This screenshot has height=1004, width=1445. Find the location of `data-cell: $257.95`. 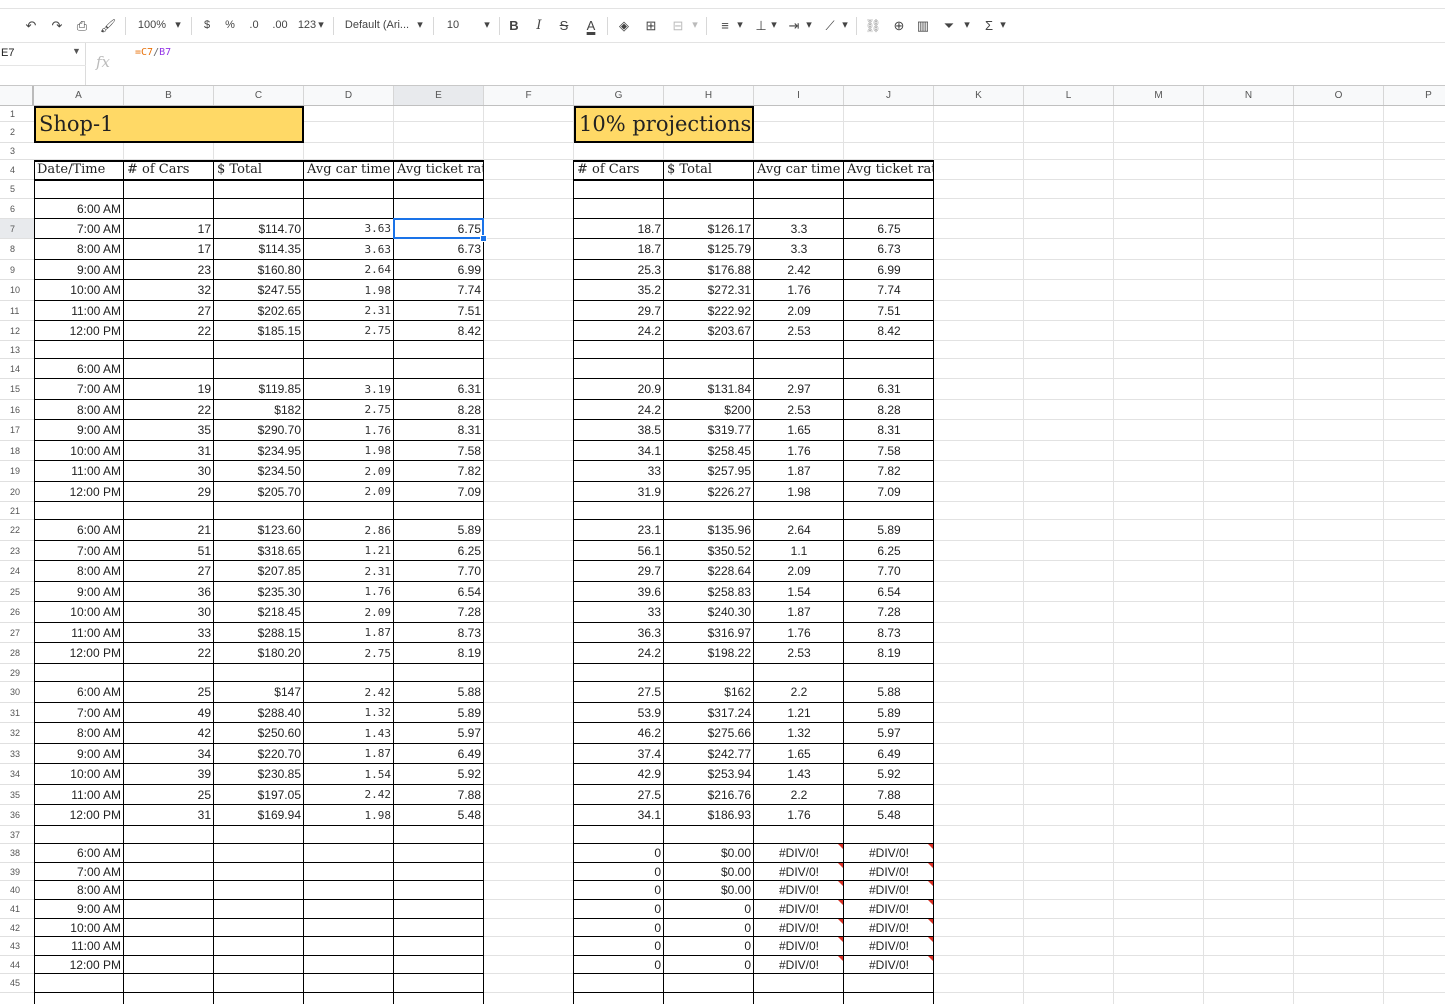

data-cell: $257.95 is located at coordinates (709, 471).